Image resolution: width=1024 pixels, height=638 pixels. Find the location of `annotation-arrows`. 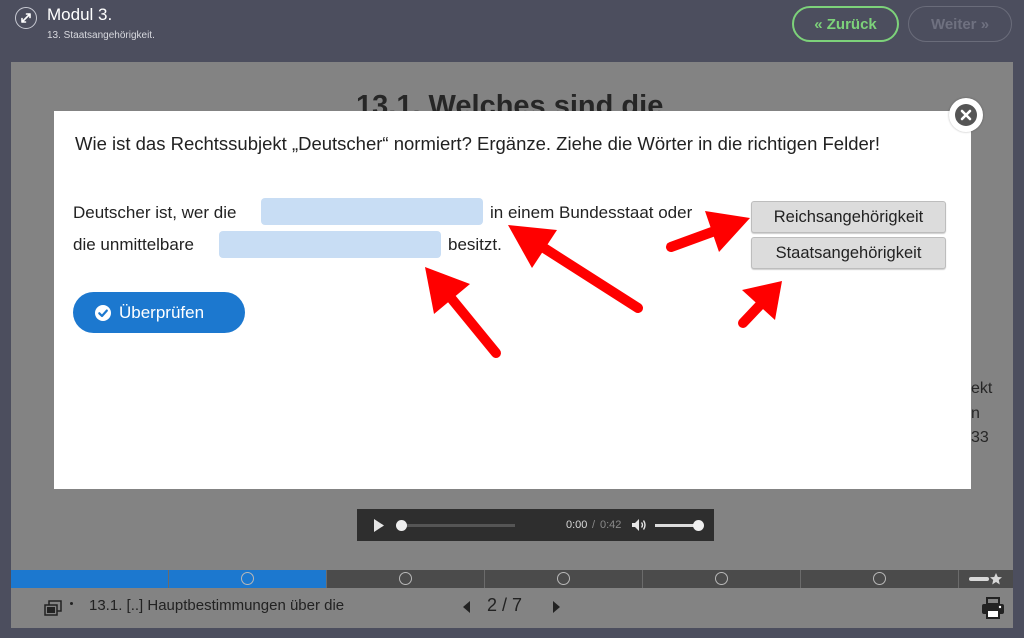

annotation-arrows is located at coordinates (603, 284).